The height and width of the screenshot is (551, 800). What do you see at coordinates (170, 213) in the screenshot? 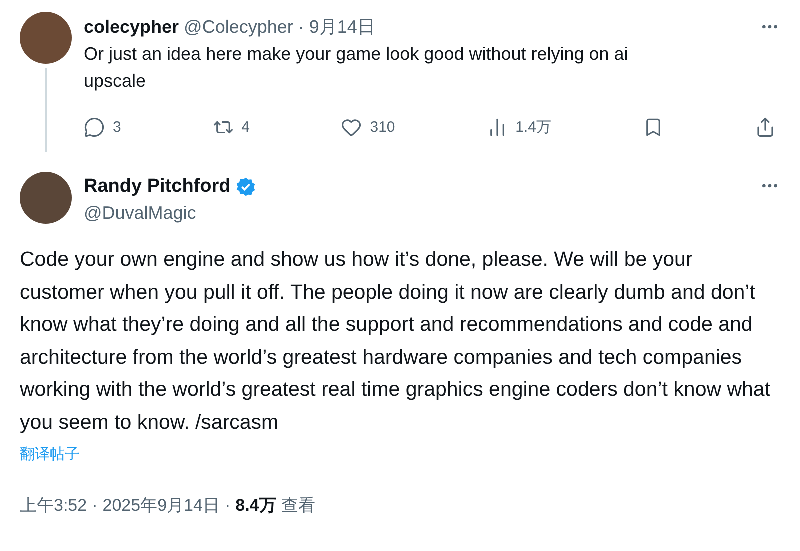
I see `author-handle: @DuvalMagic` at bounding box center [170, 213].